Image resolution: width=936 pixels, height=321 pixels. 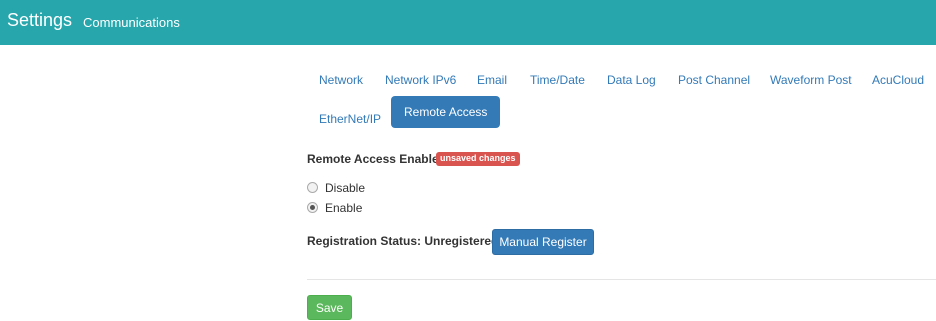 I want to click on tab-remote-access: Remote Access, so click(x=446, y=112).